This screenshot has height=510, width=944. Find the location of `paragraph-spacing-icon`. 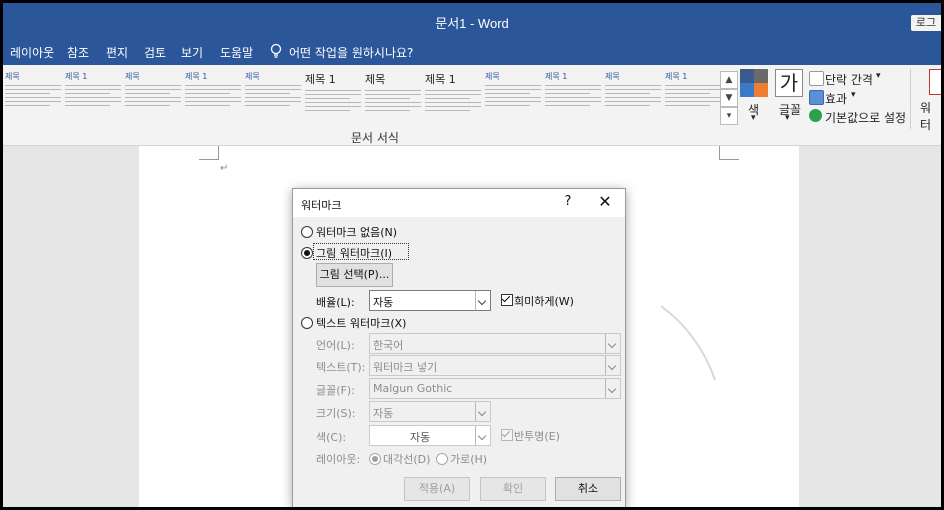

paragraph-spacing-icon is located at coordinates (816, 78).